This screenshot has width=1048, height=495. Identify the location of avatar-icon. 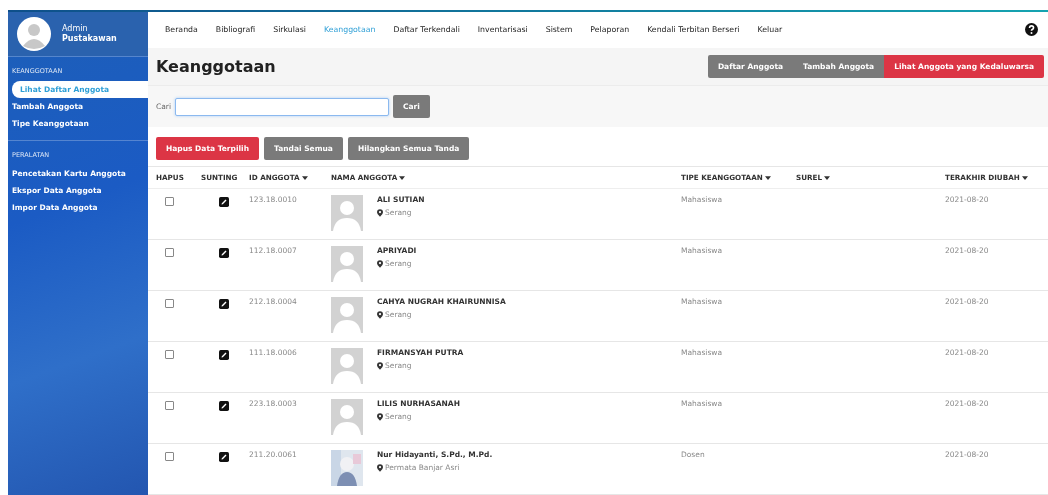
(34, 34).